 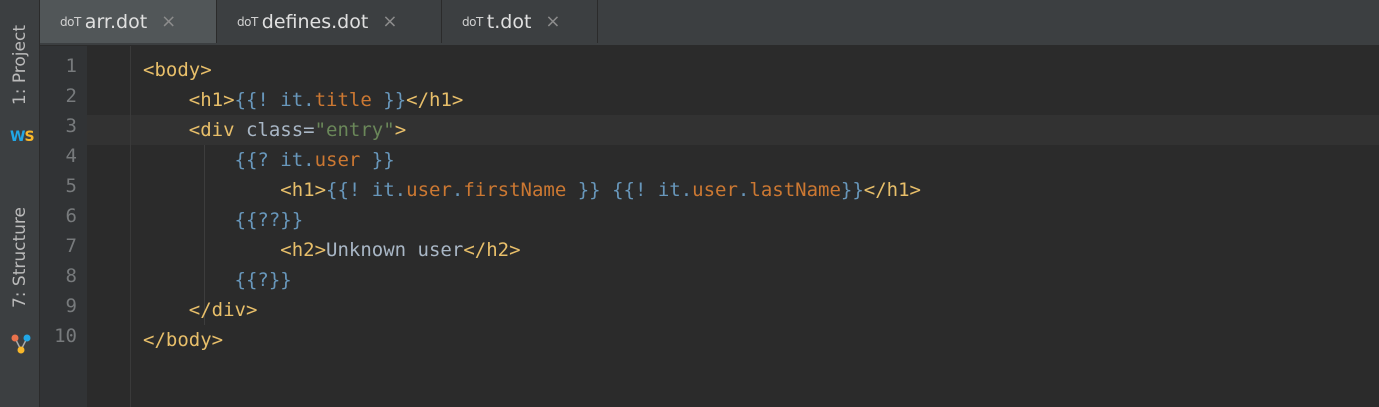 What do you see at coordinates (71, 96) in the screenshot?
I see `line-number: 2` at bounding box center [71, 96].